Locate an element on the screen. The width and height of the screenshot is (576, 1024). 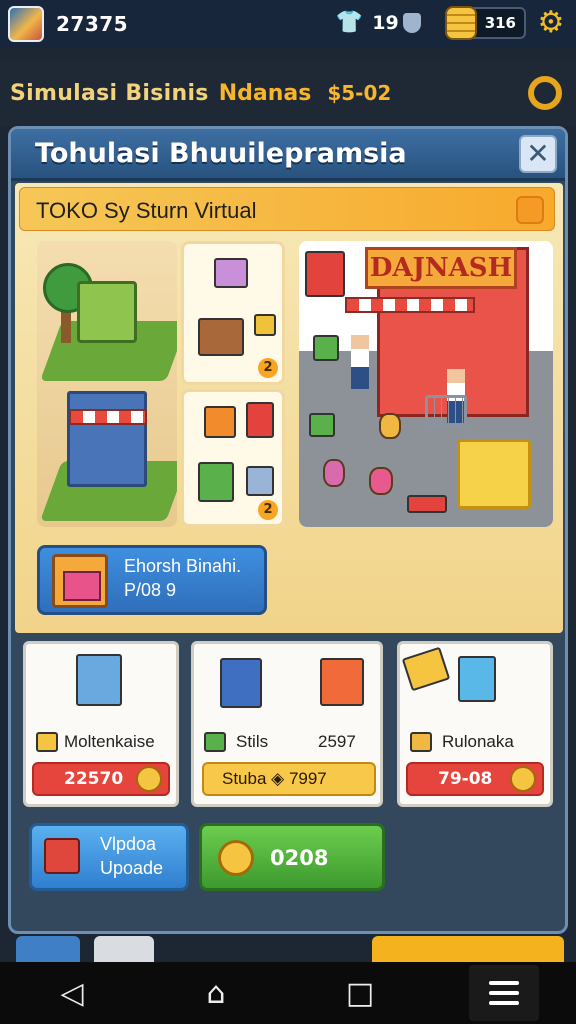
orange-package-icon is located at coordinates (342, 682).